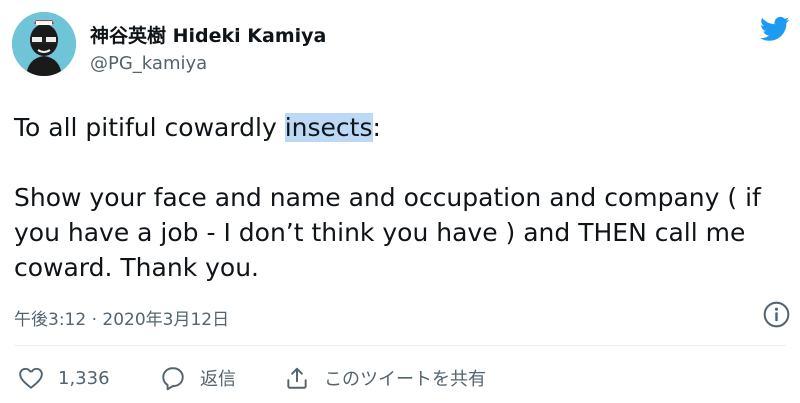  What do you see at coordinates (173, 379) in the screenshot?
I see `reply-icon` at bounding box center [173, 379].